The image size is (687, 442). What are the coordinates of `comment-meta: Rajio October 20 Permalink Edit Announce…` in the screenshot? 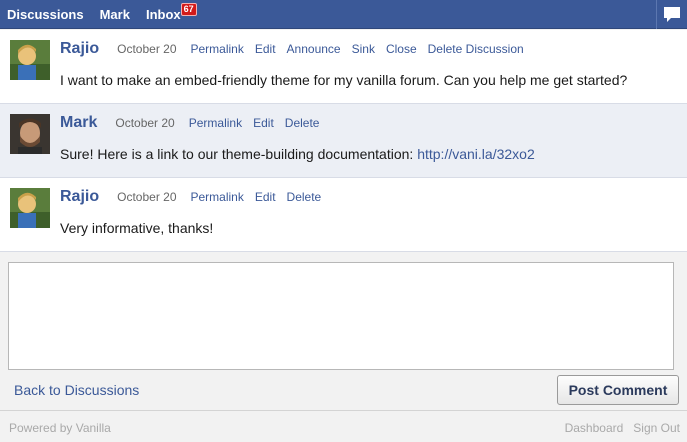 It's located at (297, 49).